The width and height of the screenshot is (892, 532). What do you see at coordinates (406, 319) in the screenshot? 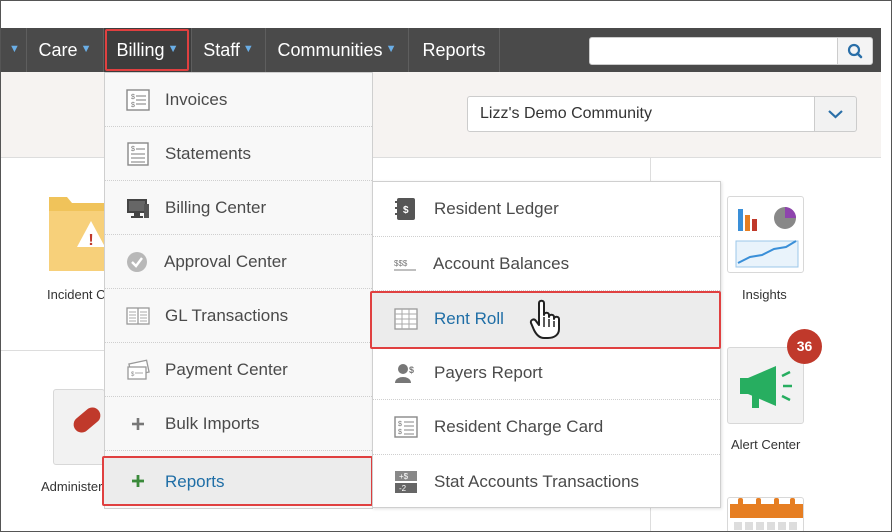
I see `table-icon` at bounding box center [406, 319].